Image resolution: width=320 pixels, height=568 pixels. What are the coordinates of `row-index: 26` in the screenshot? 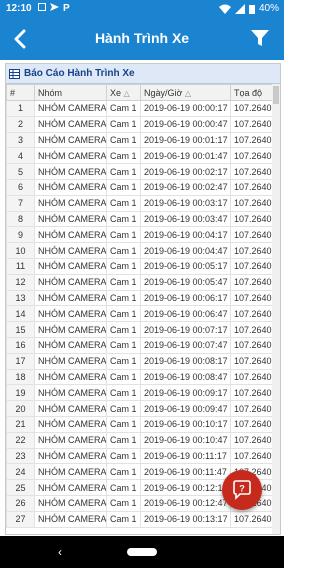 It's located at (20, 503).